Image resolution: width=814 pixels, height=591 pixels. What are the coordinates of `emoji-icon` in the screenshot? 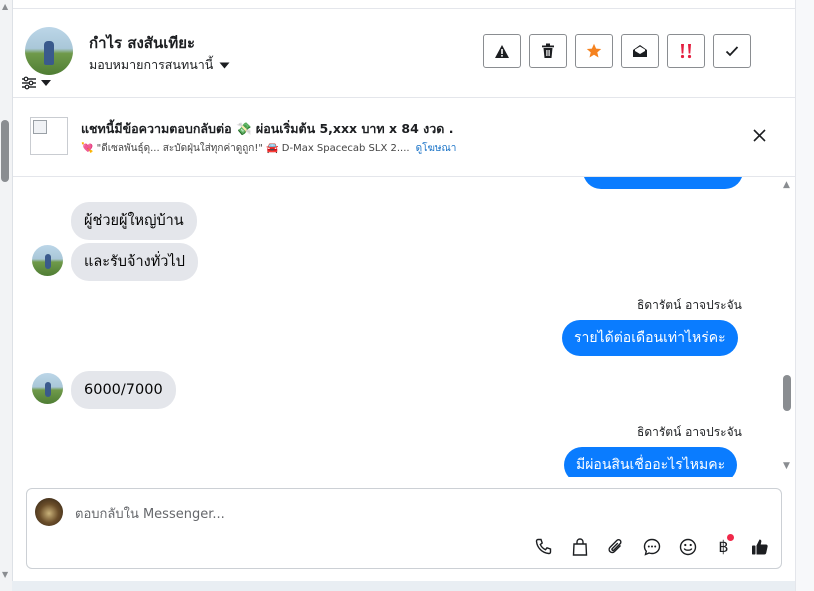 It's located at (687, 546).